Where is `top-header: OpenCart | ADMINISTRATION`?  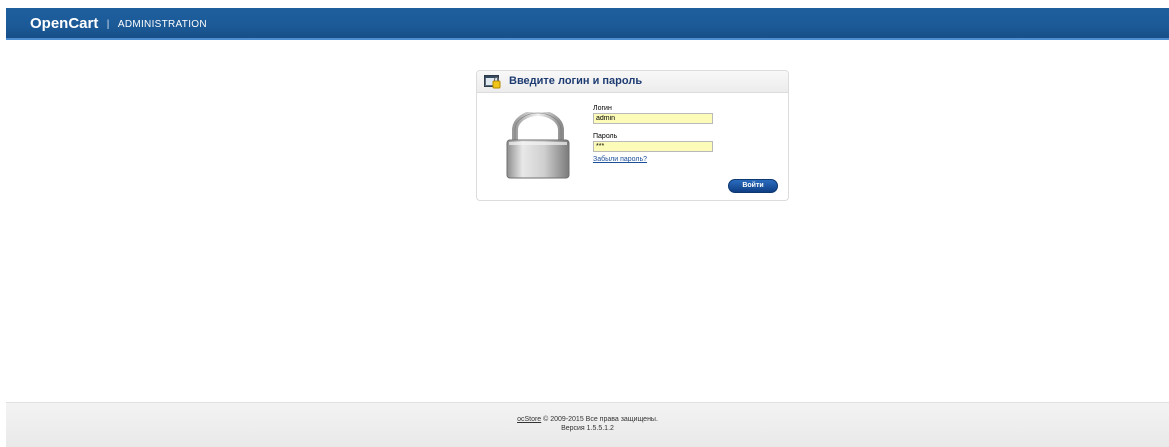
top-header: OpenCart | ADMINISTRATION is located at coordinates (587, 24).